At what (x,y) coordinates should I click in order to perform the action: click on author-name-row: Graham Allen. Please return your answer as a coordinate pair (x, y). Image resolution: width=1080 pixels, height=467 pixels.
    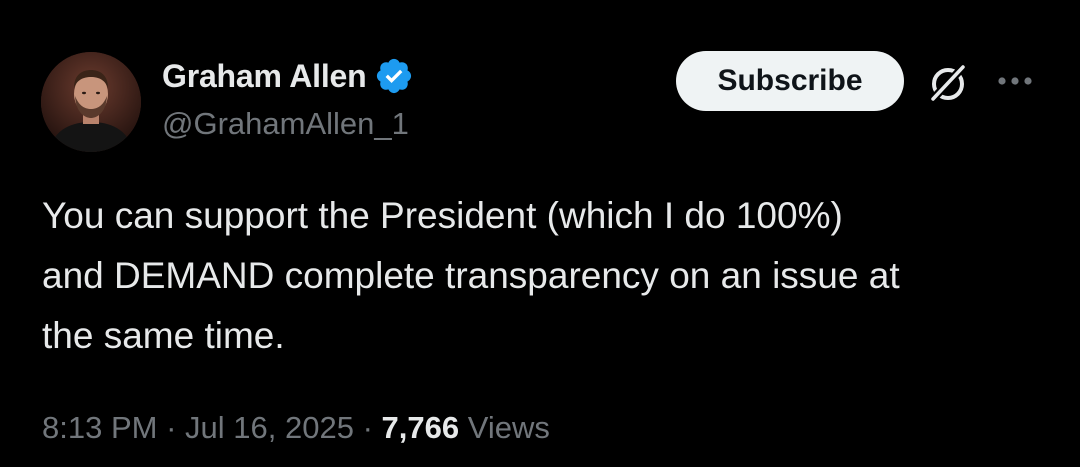
    Looking at the image, I should click on (288, 76).